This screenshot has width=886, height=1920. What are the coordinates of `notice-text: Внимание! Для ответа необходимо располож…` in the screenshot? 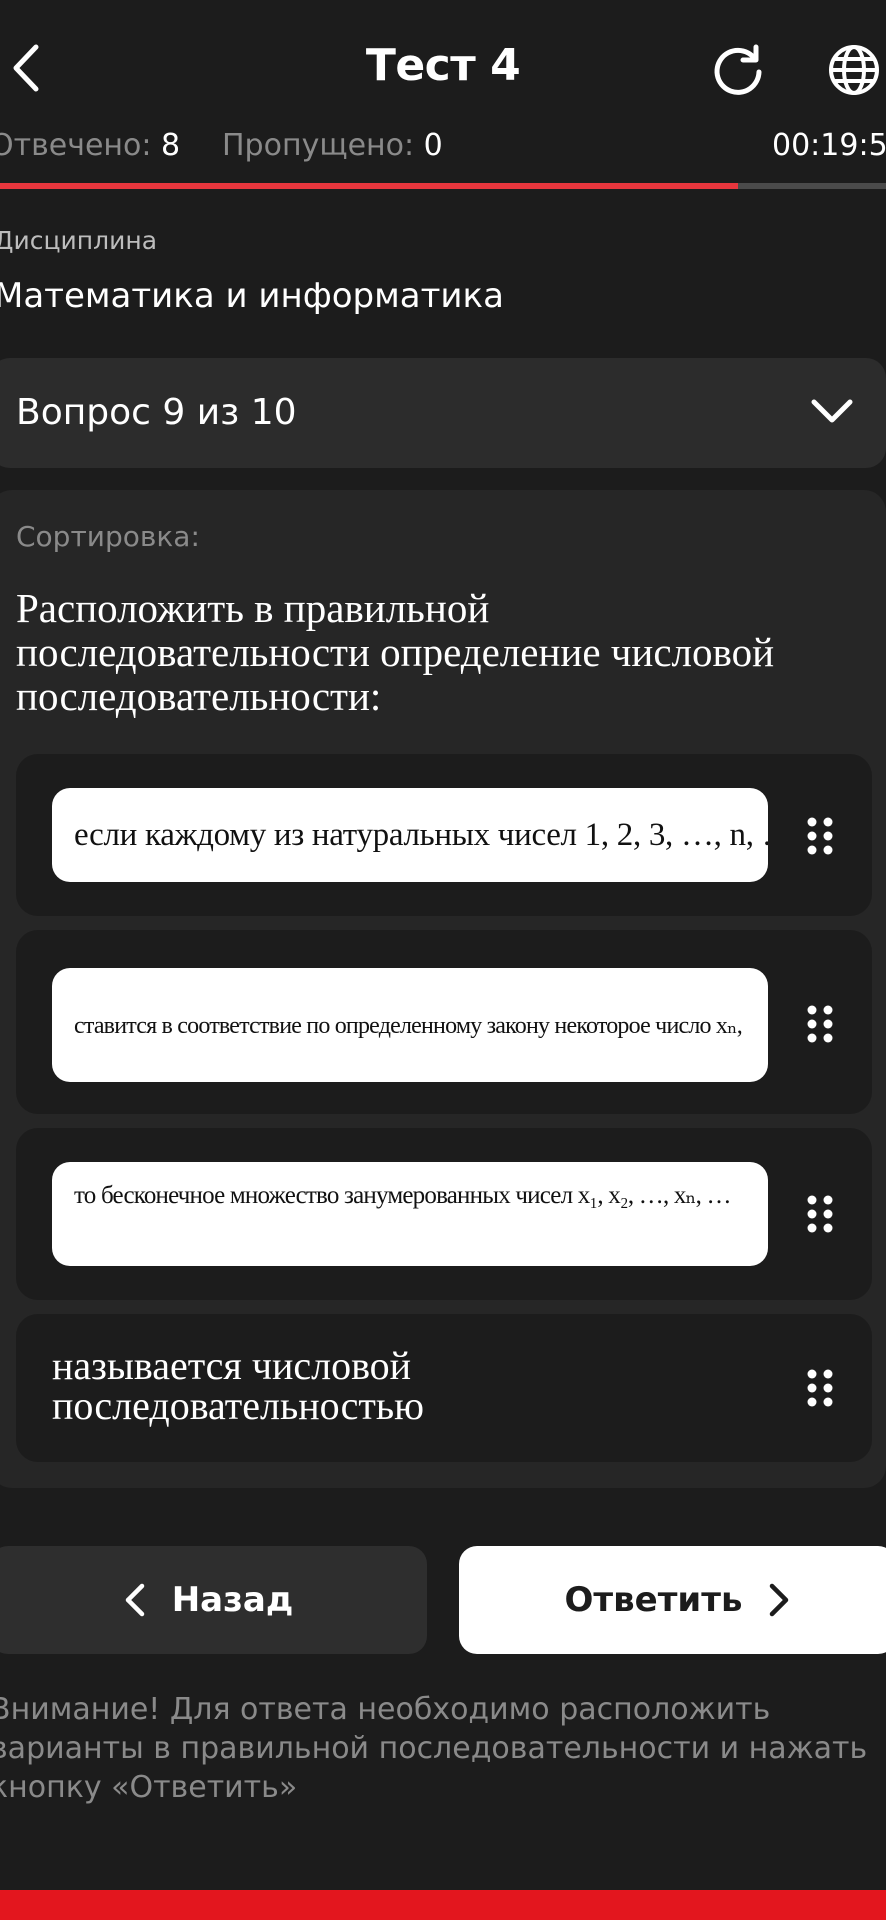 It's located at (434, 1748).